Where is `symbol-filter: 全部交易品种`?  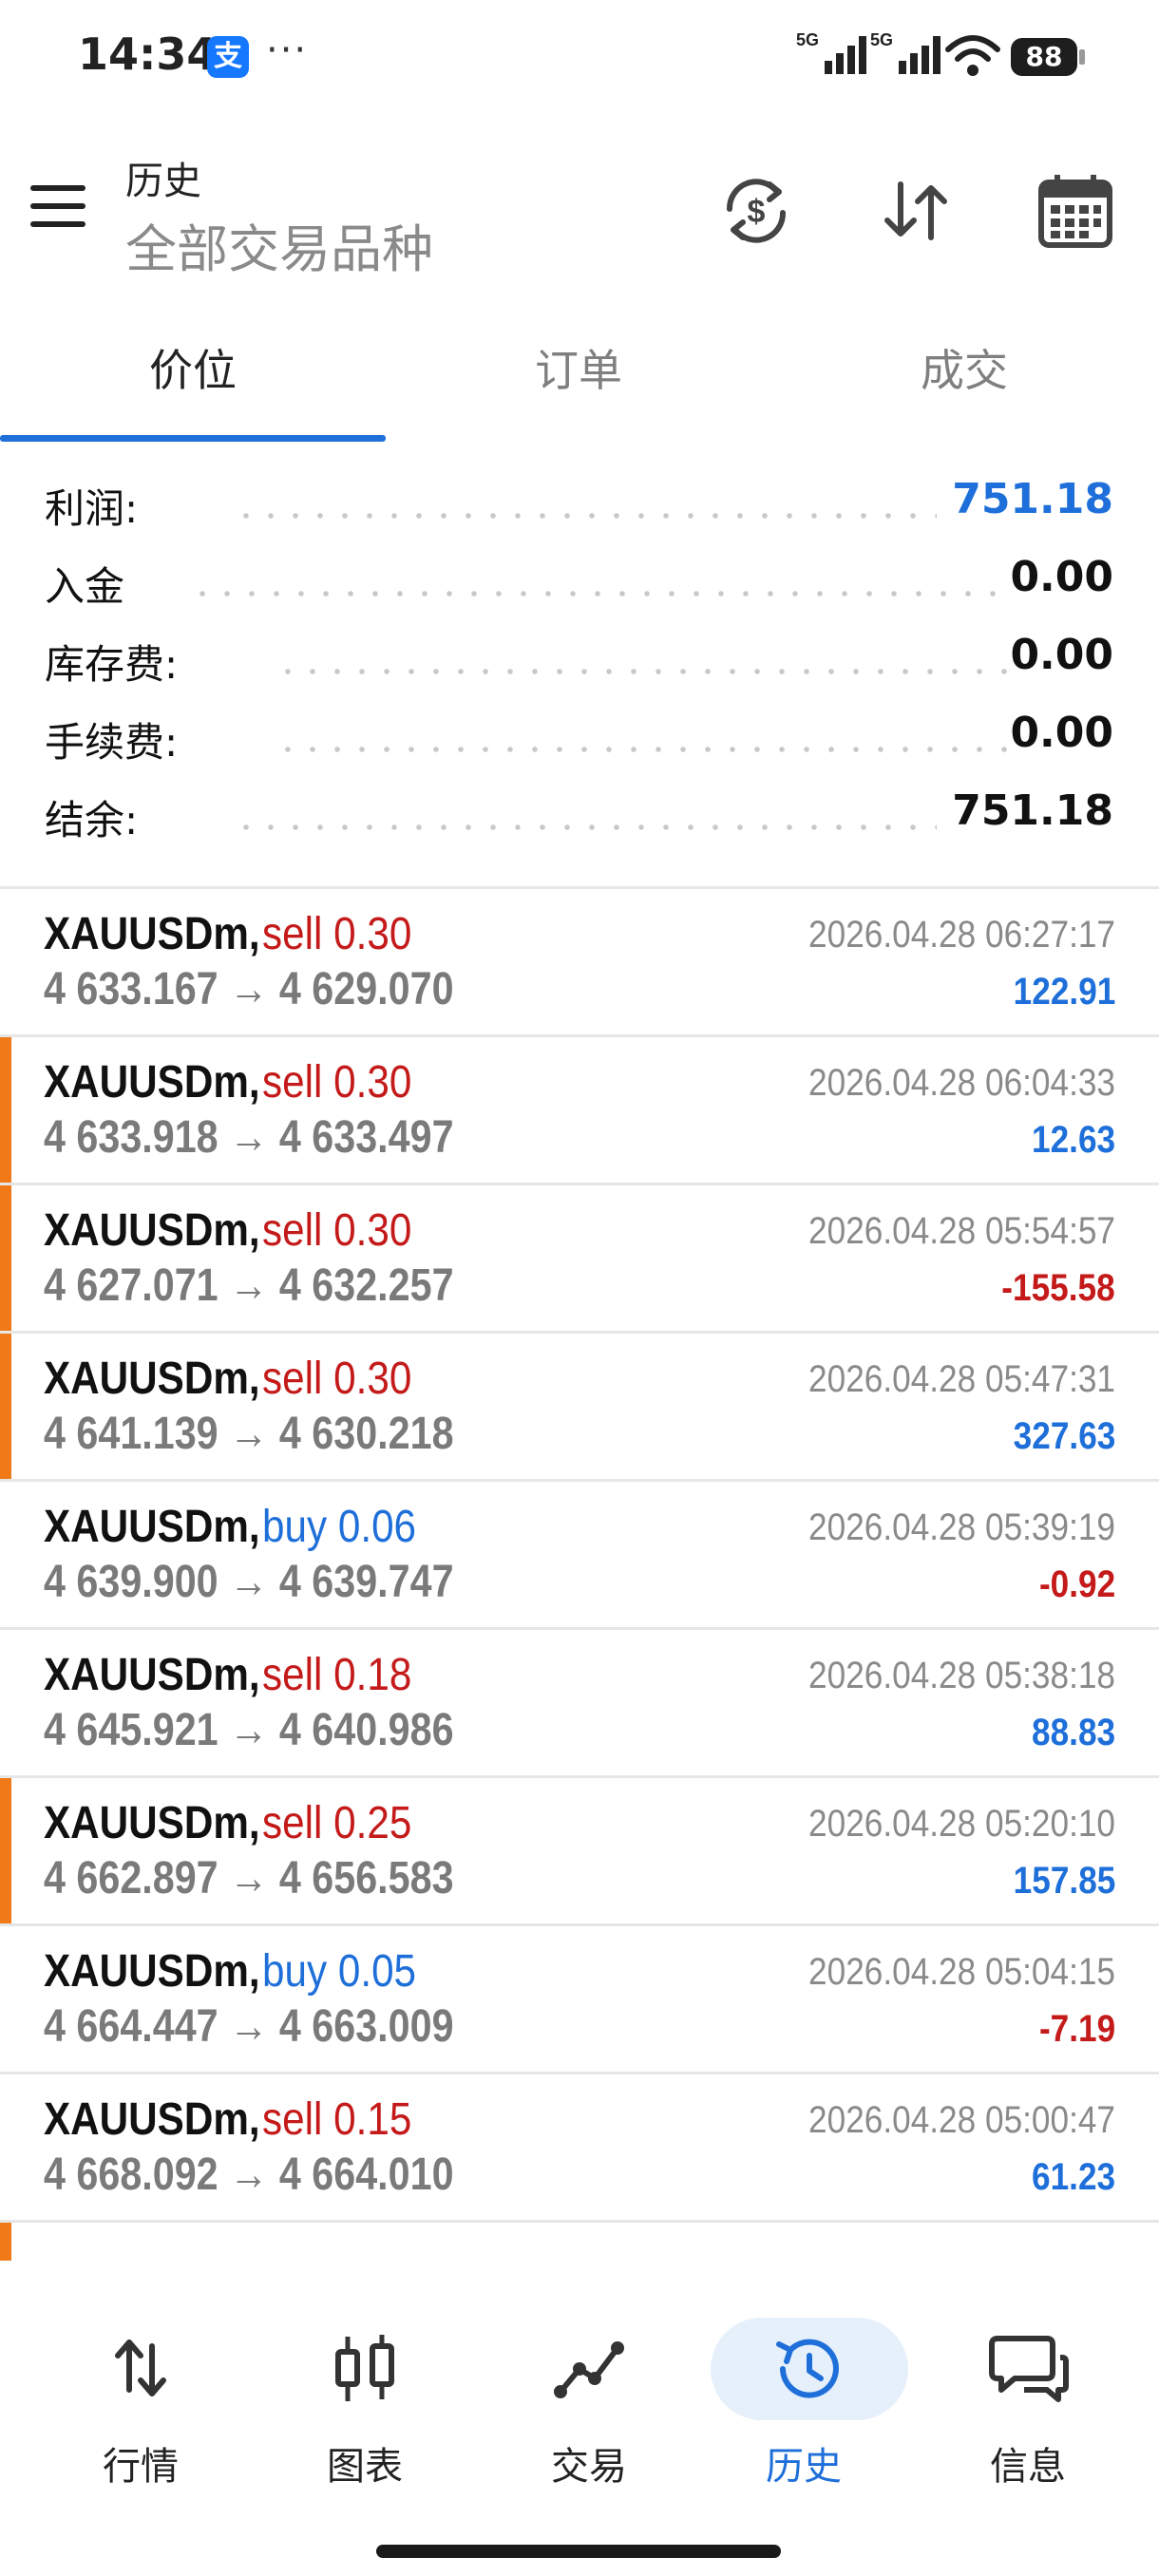 symbol-filter: 全部交易品种 is located at coordinates (279, 245).